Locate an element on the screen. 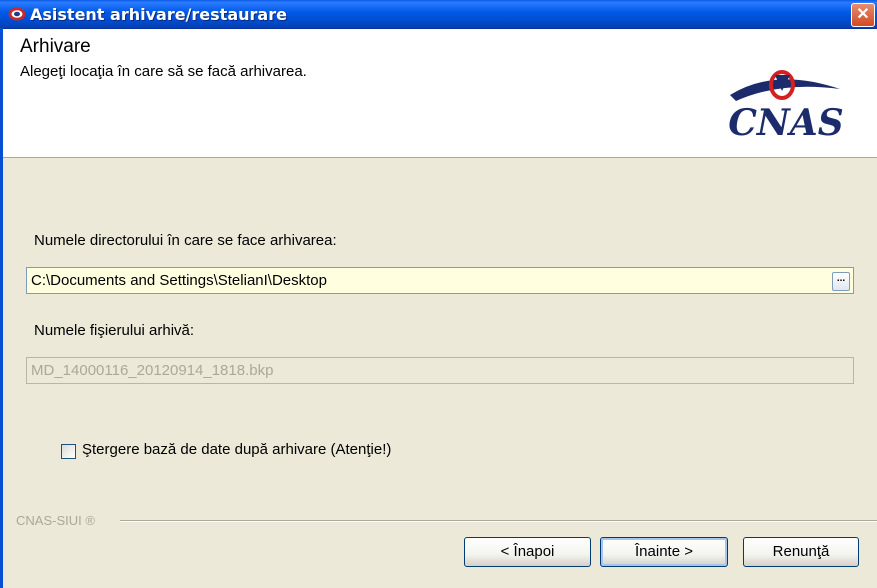 The width and height of the screenshot is (877, 588). next-button: Înainte > is located at coordinates (664, 552).